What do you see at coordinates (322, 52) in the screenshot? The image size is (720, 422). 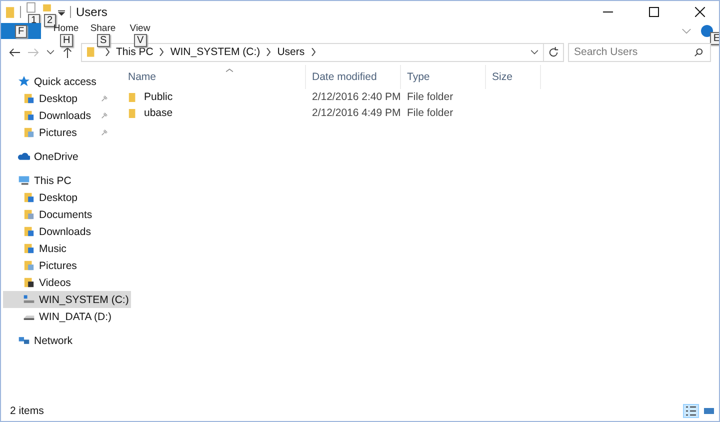 I see `address-bar: This PC WIN_SYSTEM (C:) Users` at bounding box center [322, 52].